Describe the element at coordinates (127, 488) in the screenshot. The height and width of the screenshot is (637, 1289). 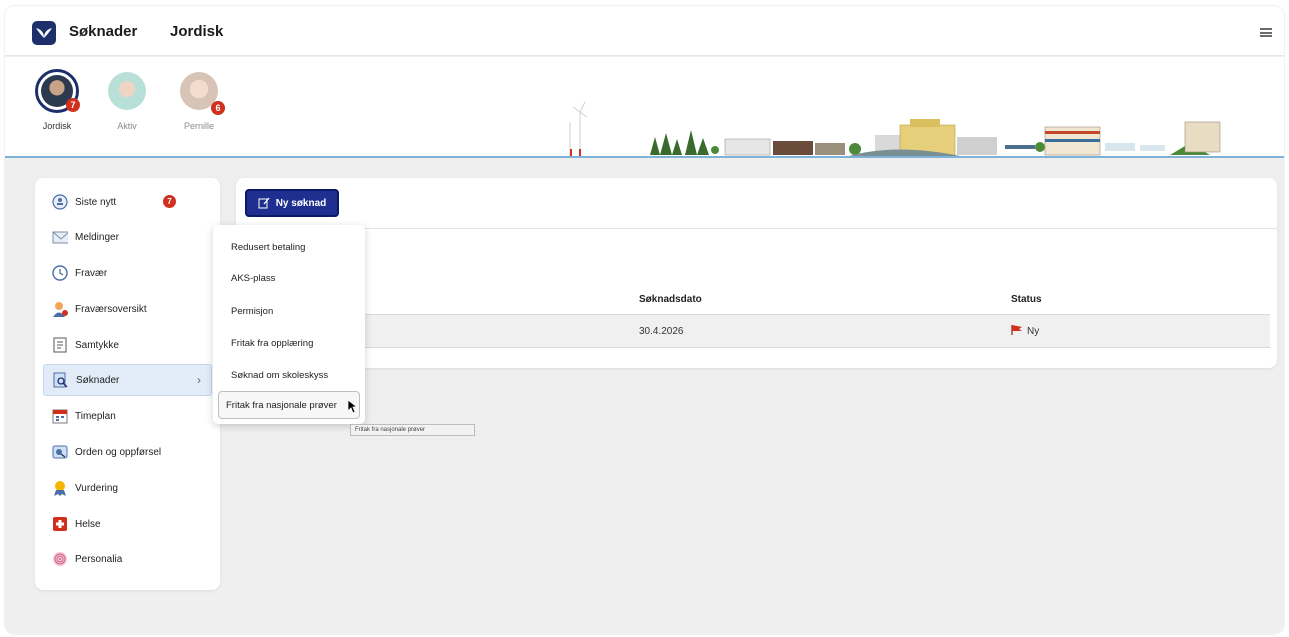
I see `sidebar-item-vurdering: Vurdering` at that location.